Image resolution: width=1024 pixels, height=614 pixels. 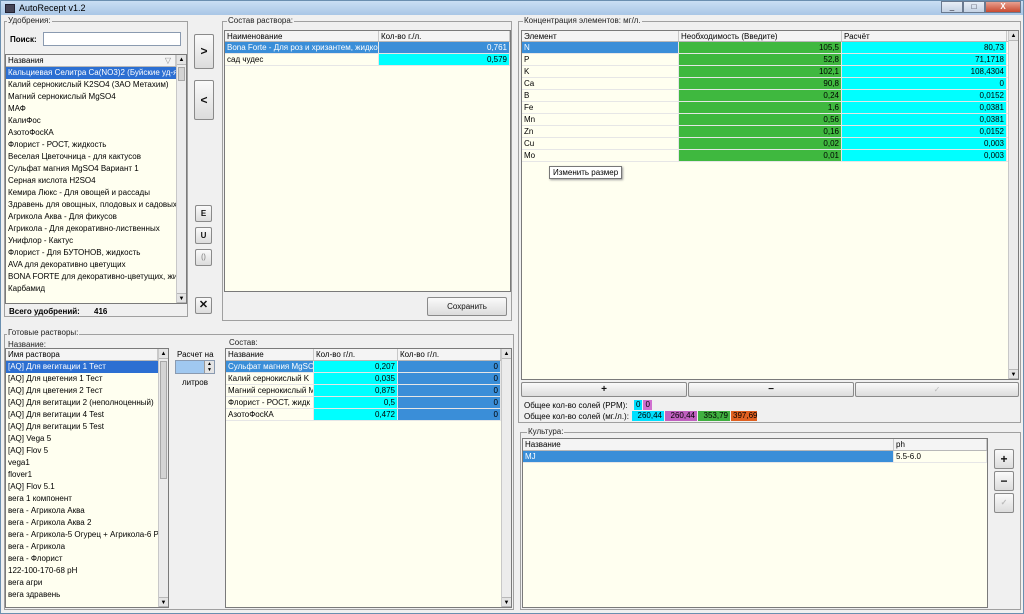 What do you see at coordinates (91, 169) in the screenshot?
I see `fertilizer-item: Сульфат магния MgSO4 Вариант 1` at bounding box center [91, 169].